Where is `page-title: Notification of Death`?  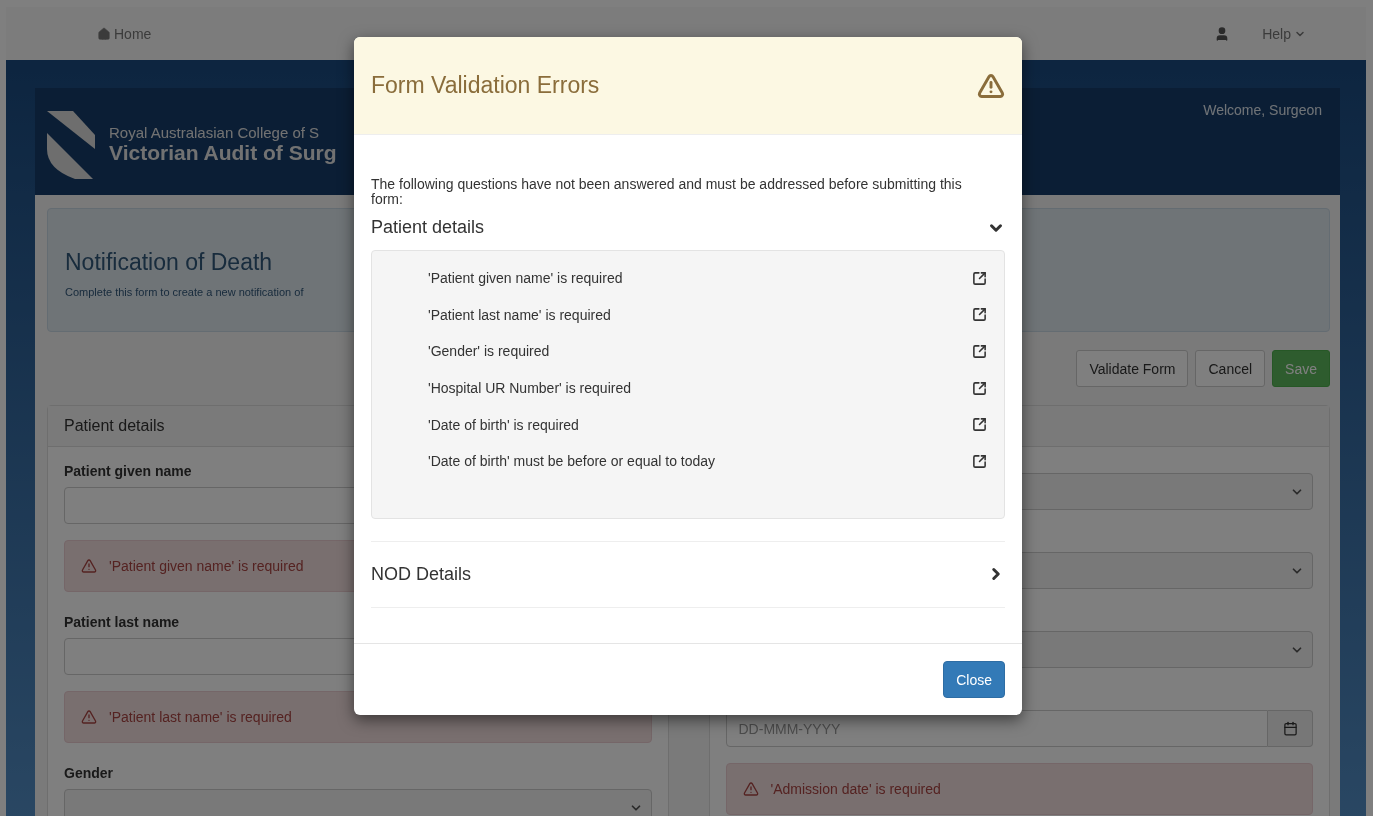 page-title: Notification of Death is located at coordinates (169, 262).